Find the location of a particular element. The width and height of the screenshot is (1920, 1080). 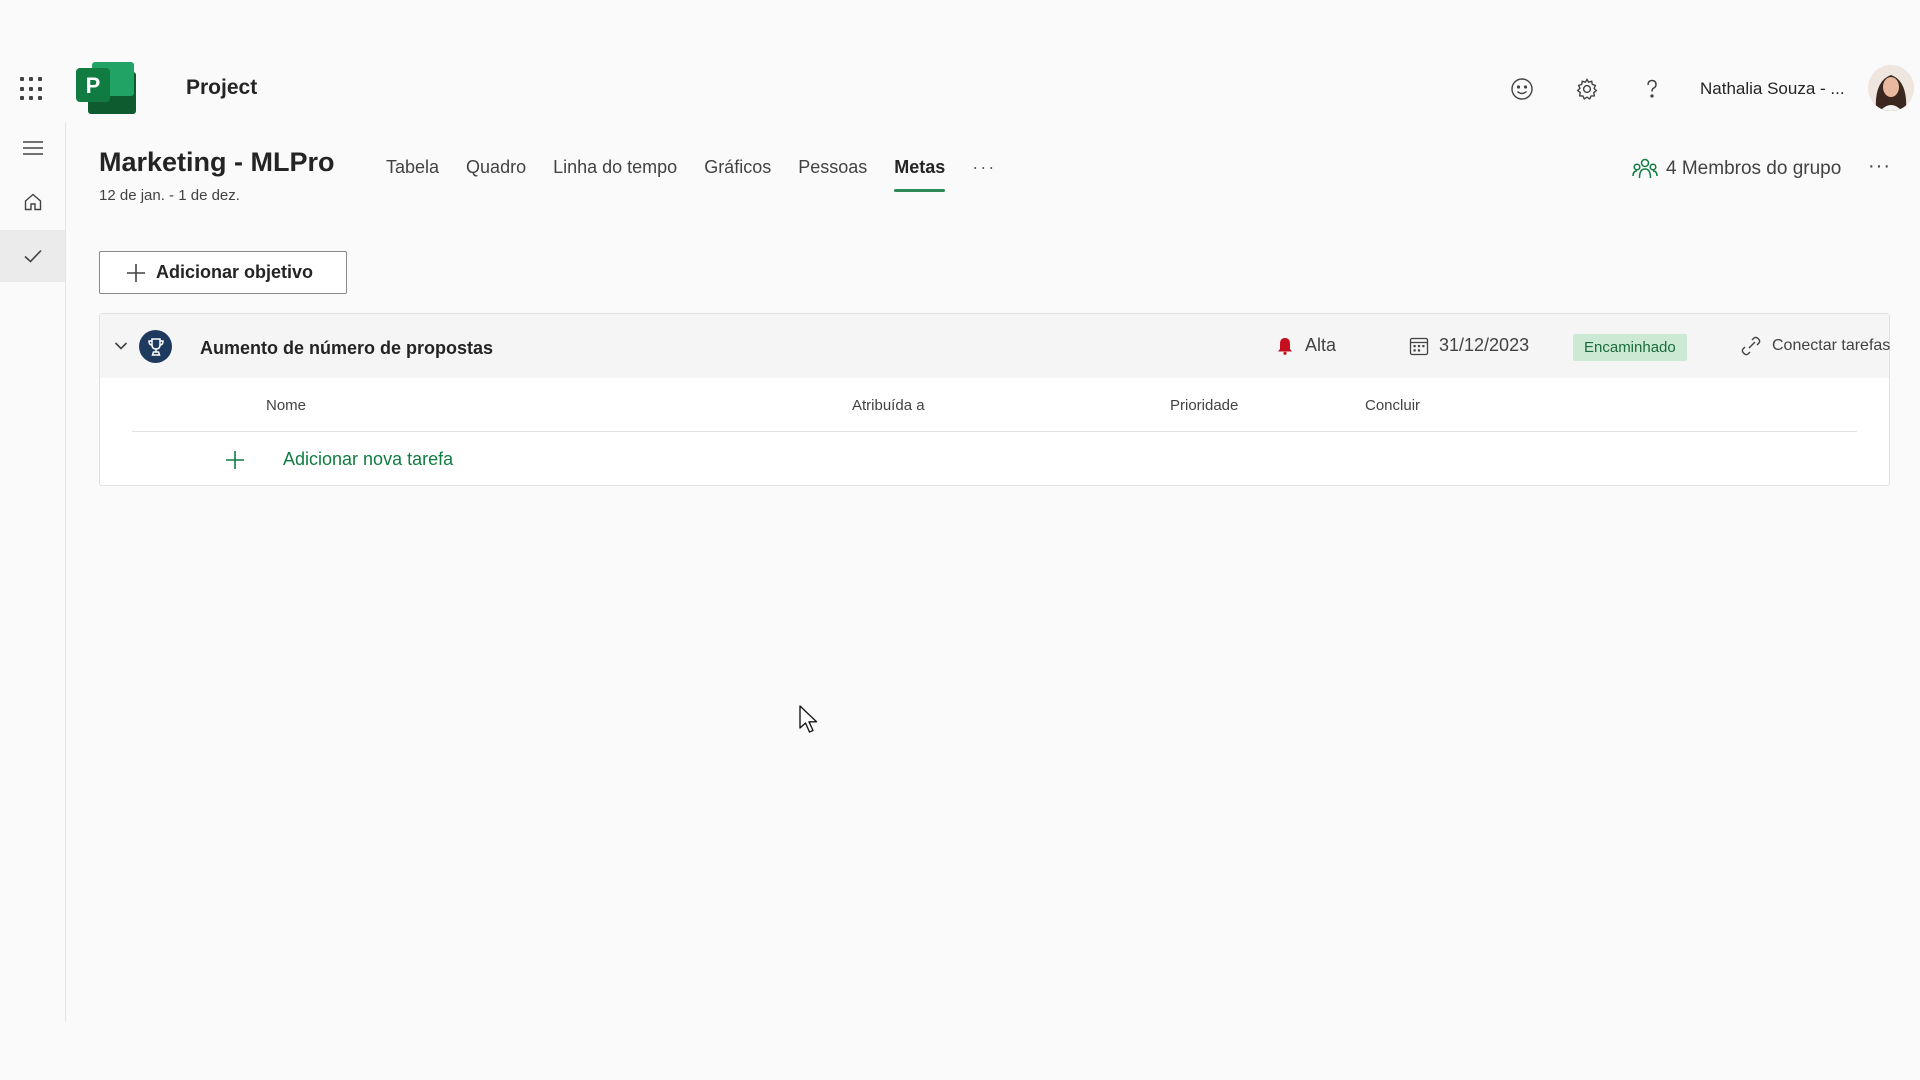

tab-quadro: Quadro is located at coordinates (496, 174).